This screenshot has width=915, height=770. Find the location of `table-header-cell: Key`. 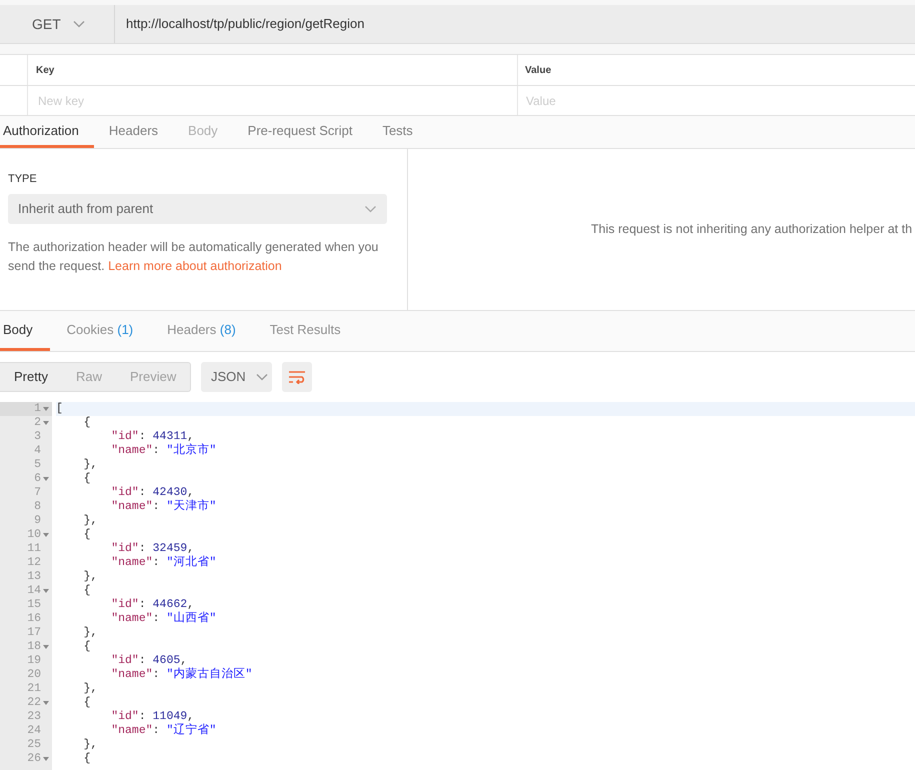

table-header-cell: Key is located at coordinates (273, 70).